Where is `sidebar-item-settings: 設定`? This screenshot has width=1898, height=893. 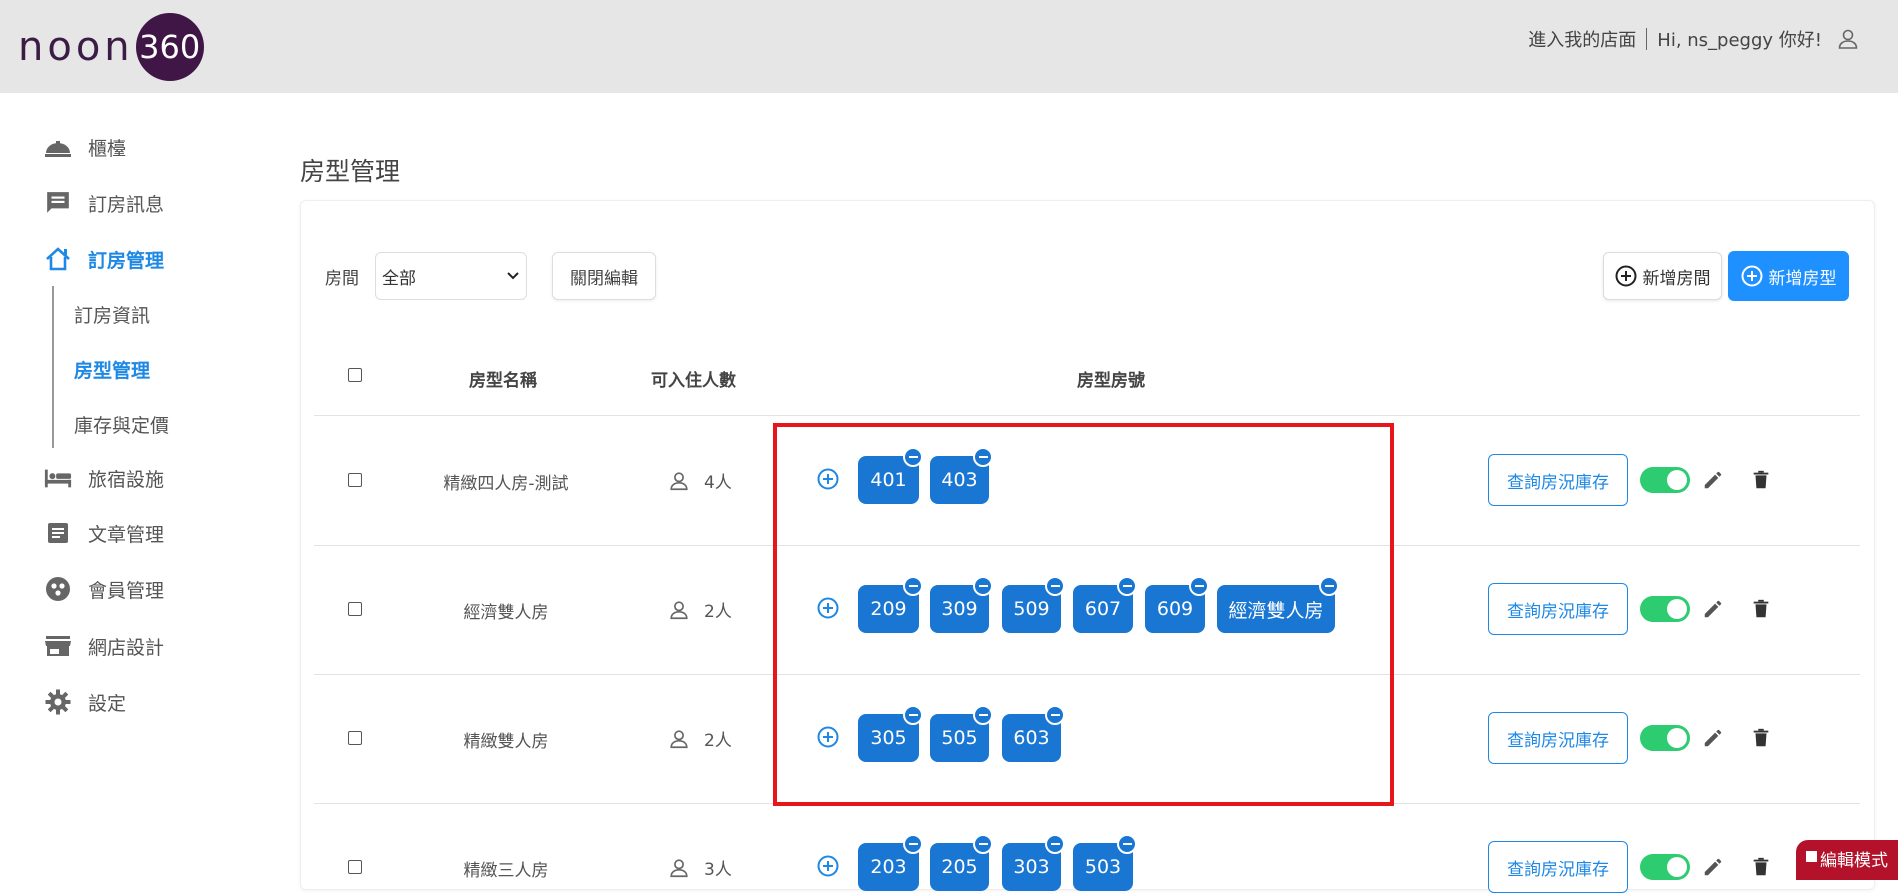
sidebar-item-settings: 設定 is located at coordinates (85, 702).